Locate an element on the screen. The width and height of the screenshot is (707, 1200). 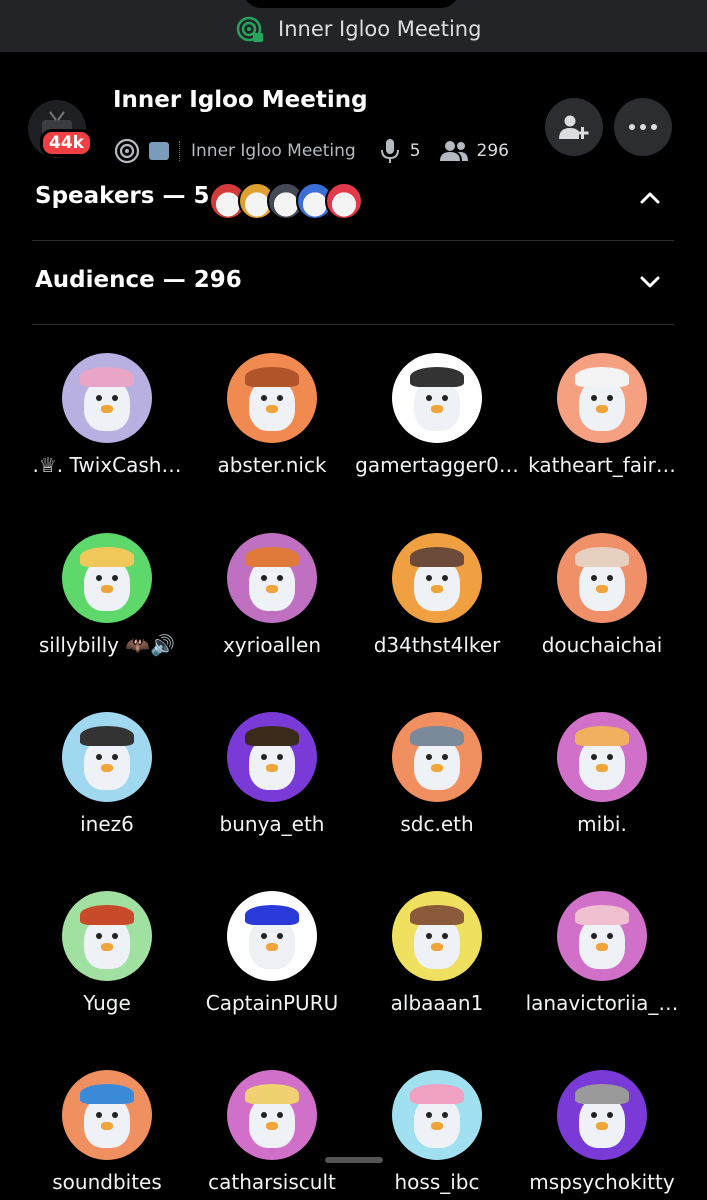
audience-member: albaaan1 is located at coordinates (437, 953).